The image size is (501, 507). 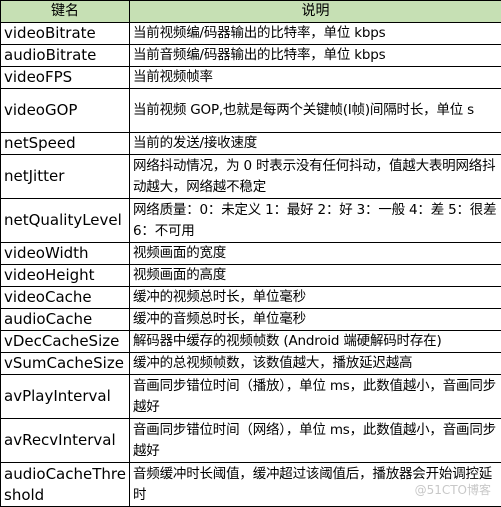 I want to click on header-key: 键名, so click(x=65, y=11).